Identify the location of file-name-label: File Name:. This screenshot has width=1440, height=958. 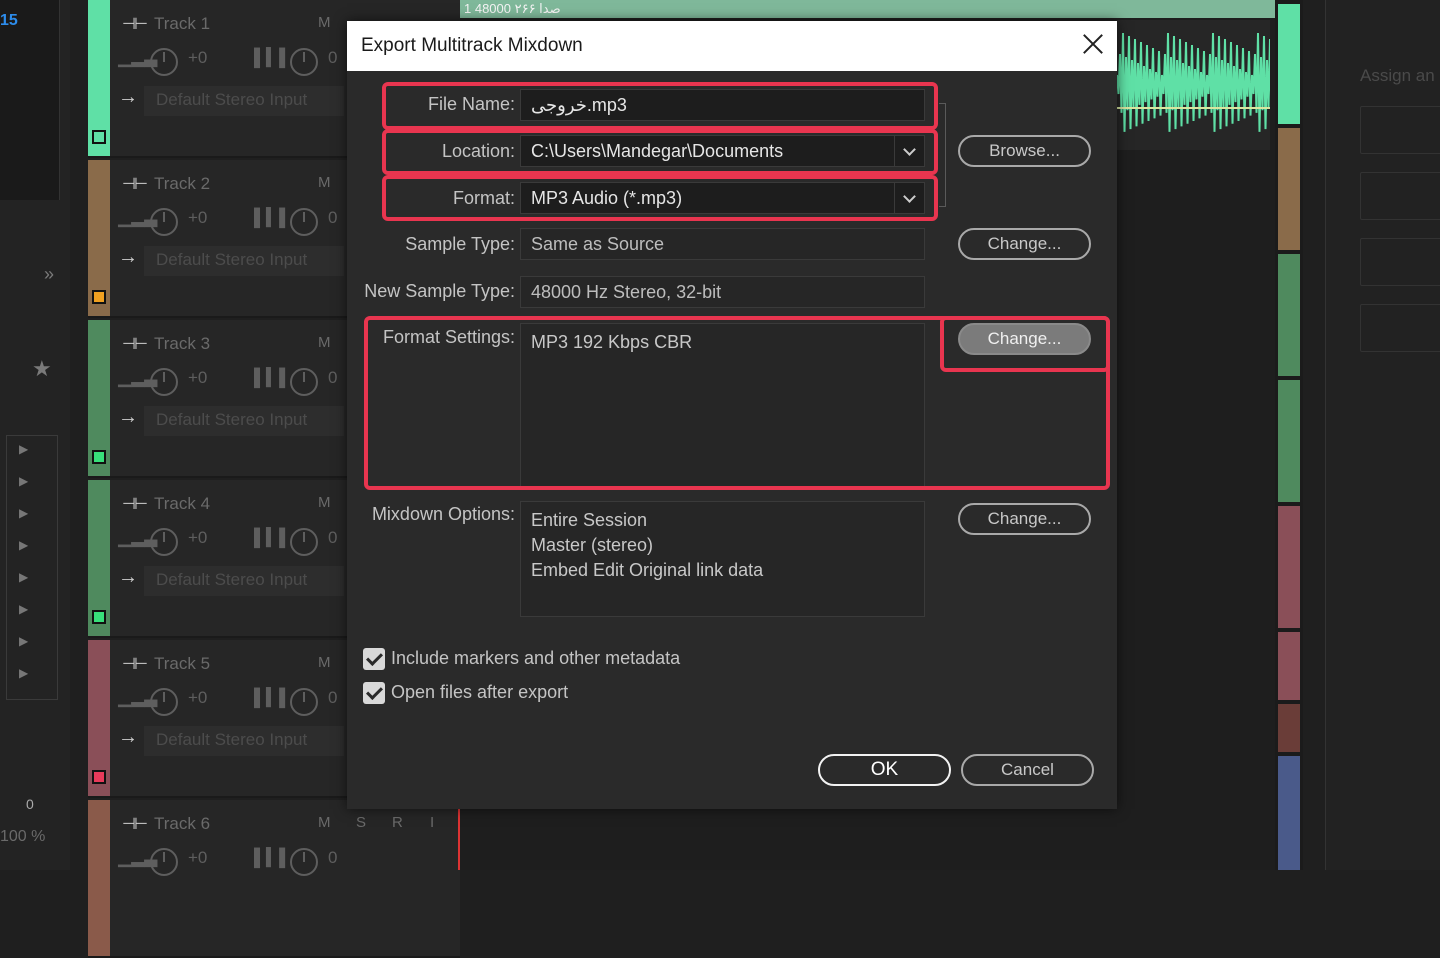
(471, 104).